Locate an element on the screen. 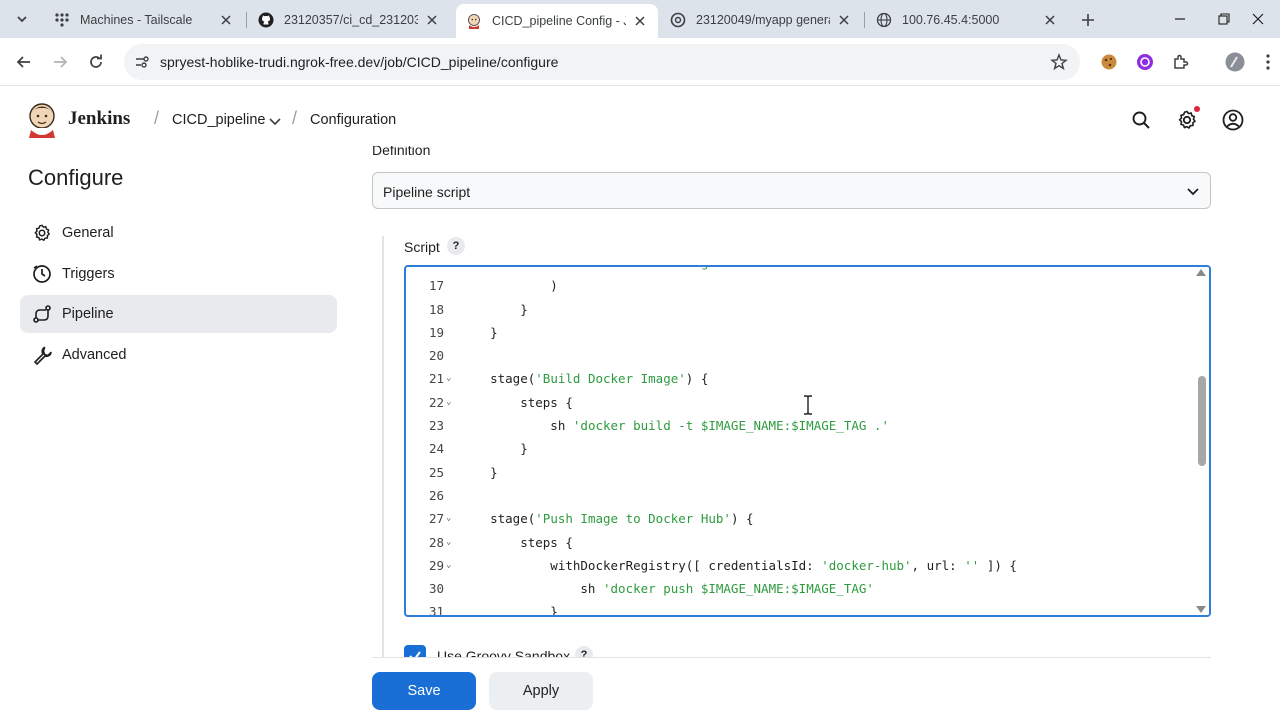 This screenshot has height=720, width=1280. groovy-sandbox-checkbox is located at coordinates (415, 651).